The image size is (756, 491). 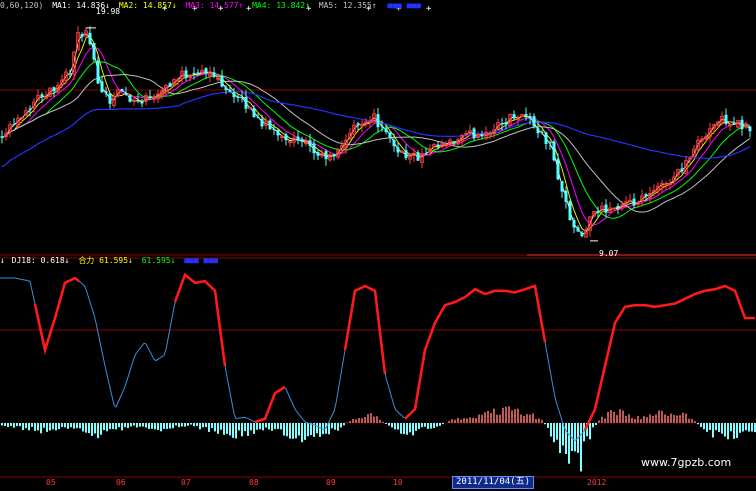 I want to click on legend-ma5-value: 12.355↑, so click(x=359, y=5).